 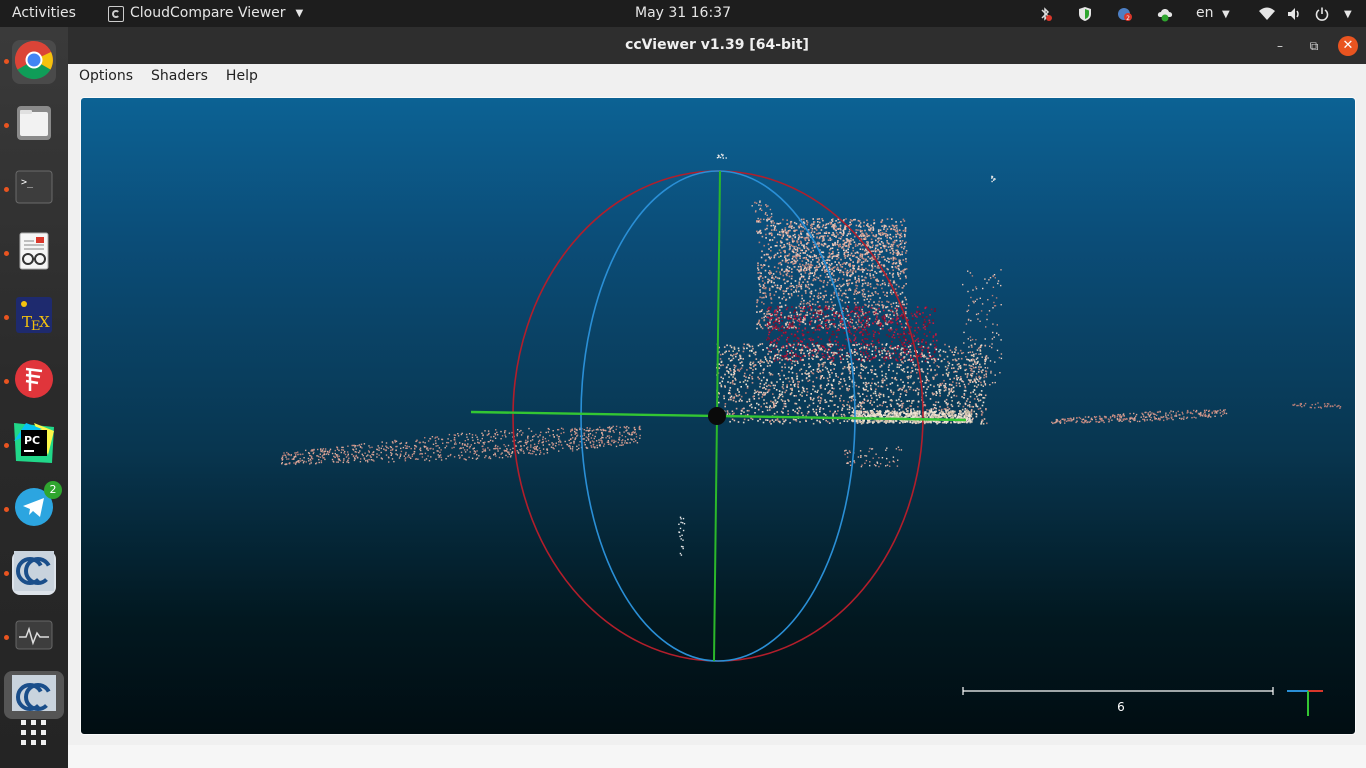 What do you see at coordinates (1322, 14) in the screenshot?
I see `power-icon` at bounding box center [1322, 14].